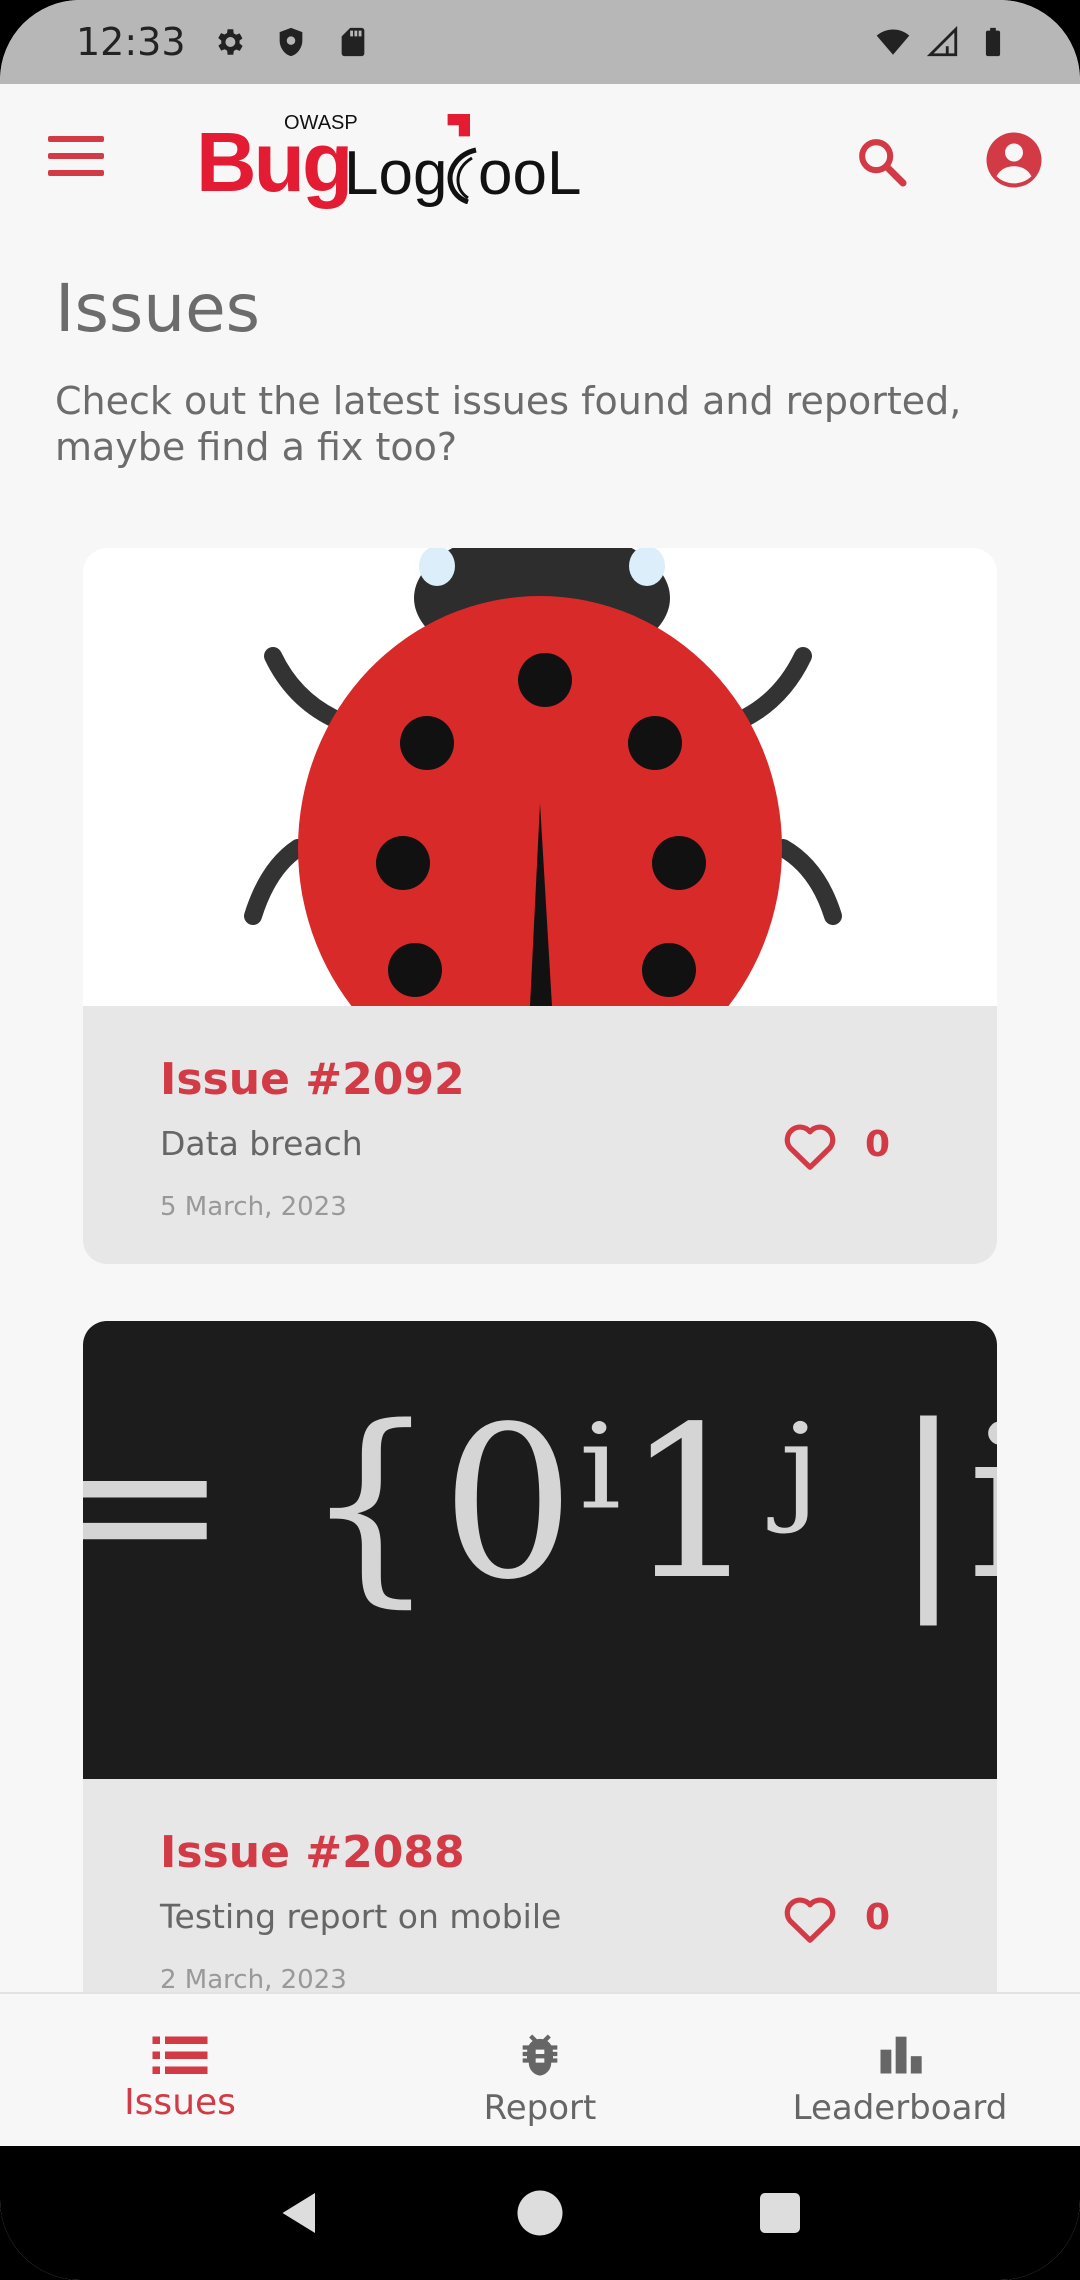 The image size is (1080, 2280). Describe the element at coordinates (180, 2055) in the screenshot. I see `list-icon` at that location.